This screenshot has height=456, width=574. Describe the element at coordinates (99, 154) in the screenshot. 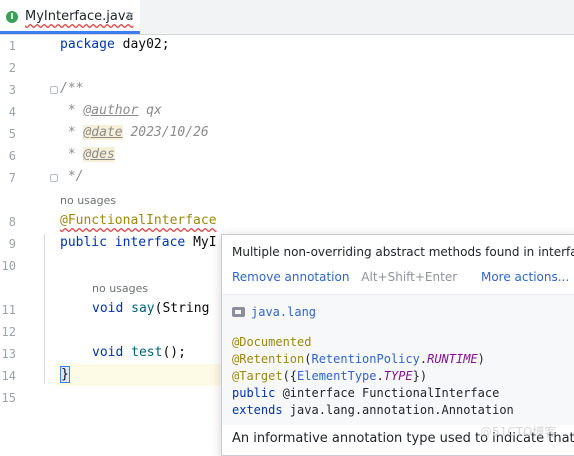

I see `javadoc-tag: @des` at that location.